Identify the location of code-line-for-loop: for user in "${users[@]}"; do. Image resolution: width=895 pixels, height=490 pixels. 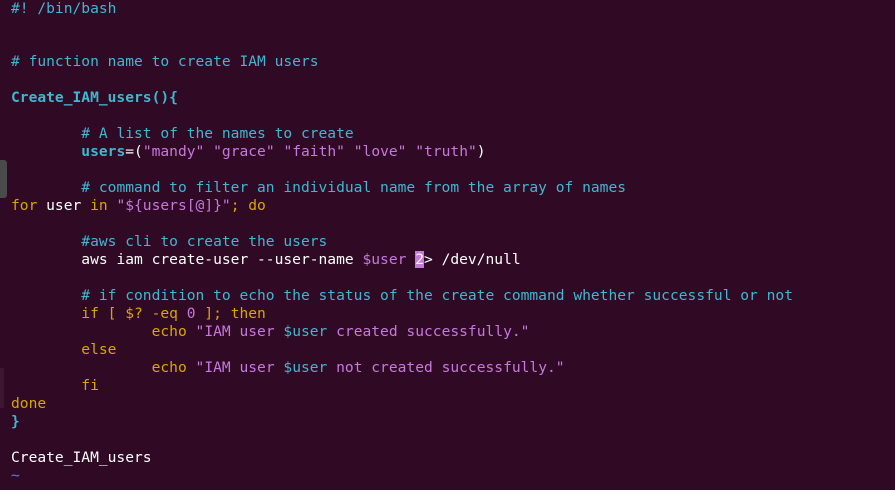
(138, 206).